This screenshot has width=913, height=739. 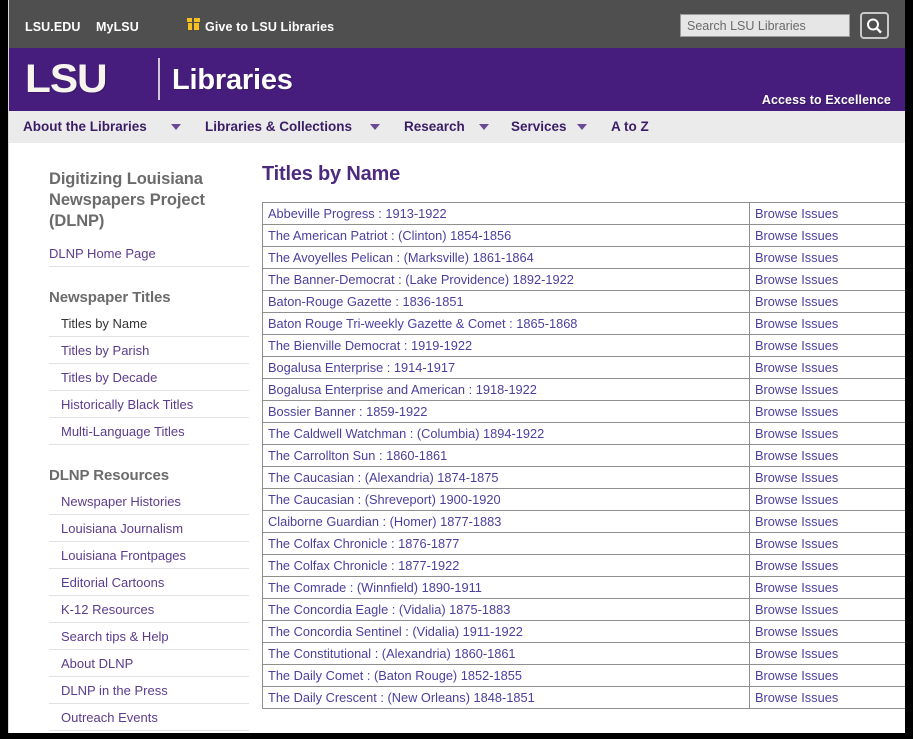 What do you see at coordinates (375, 587) in the screenshot?
I see `newspaper-title-link: The Comrade : (Winnfield) 1890-1911` at bounding box center [375, 587].